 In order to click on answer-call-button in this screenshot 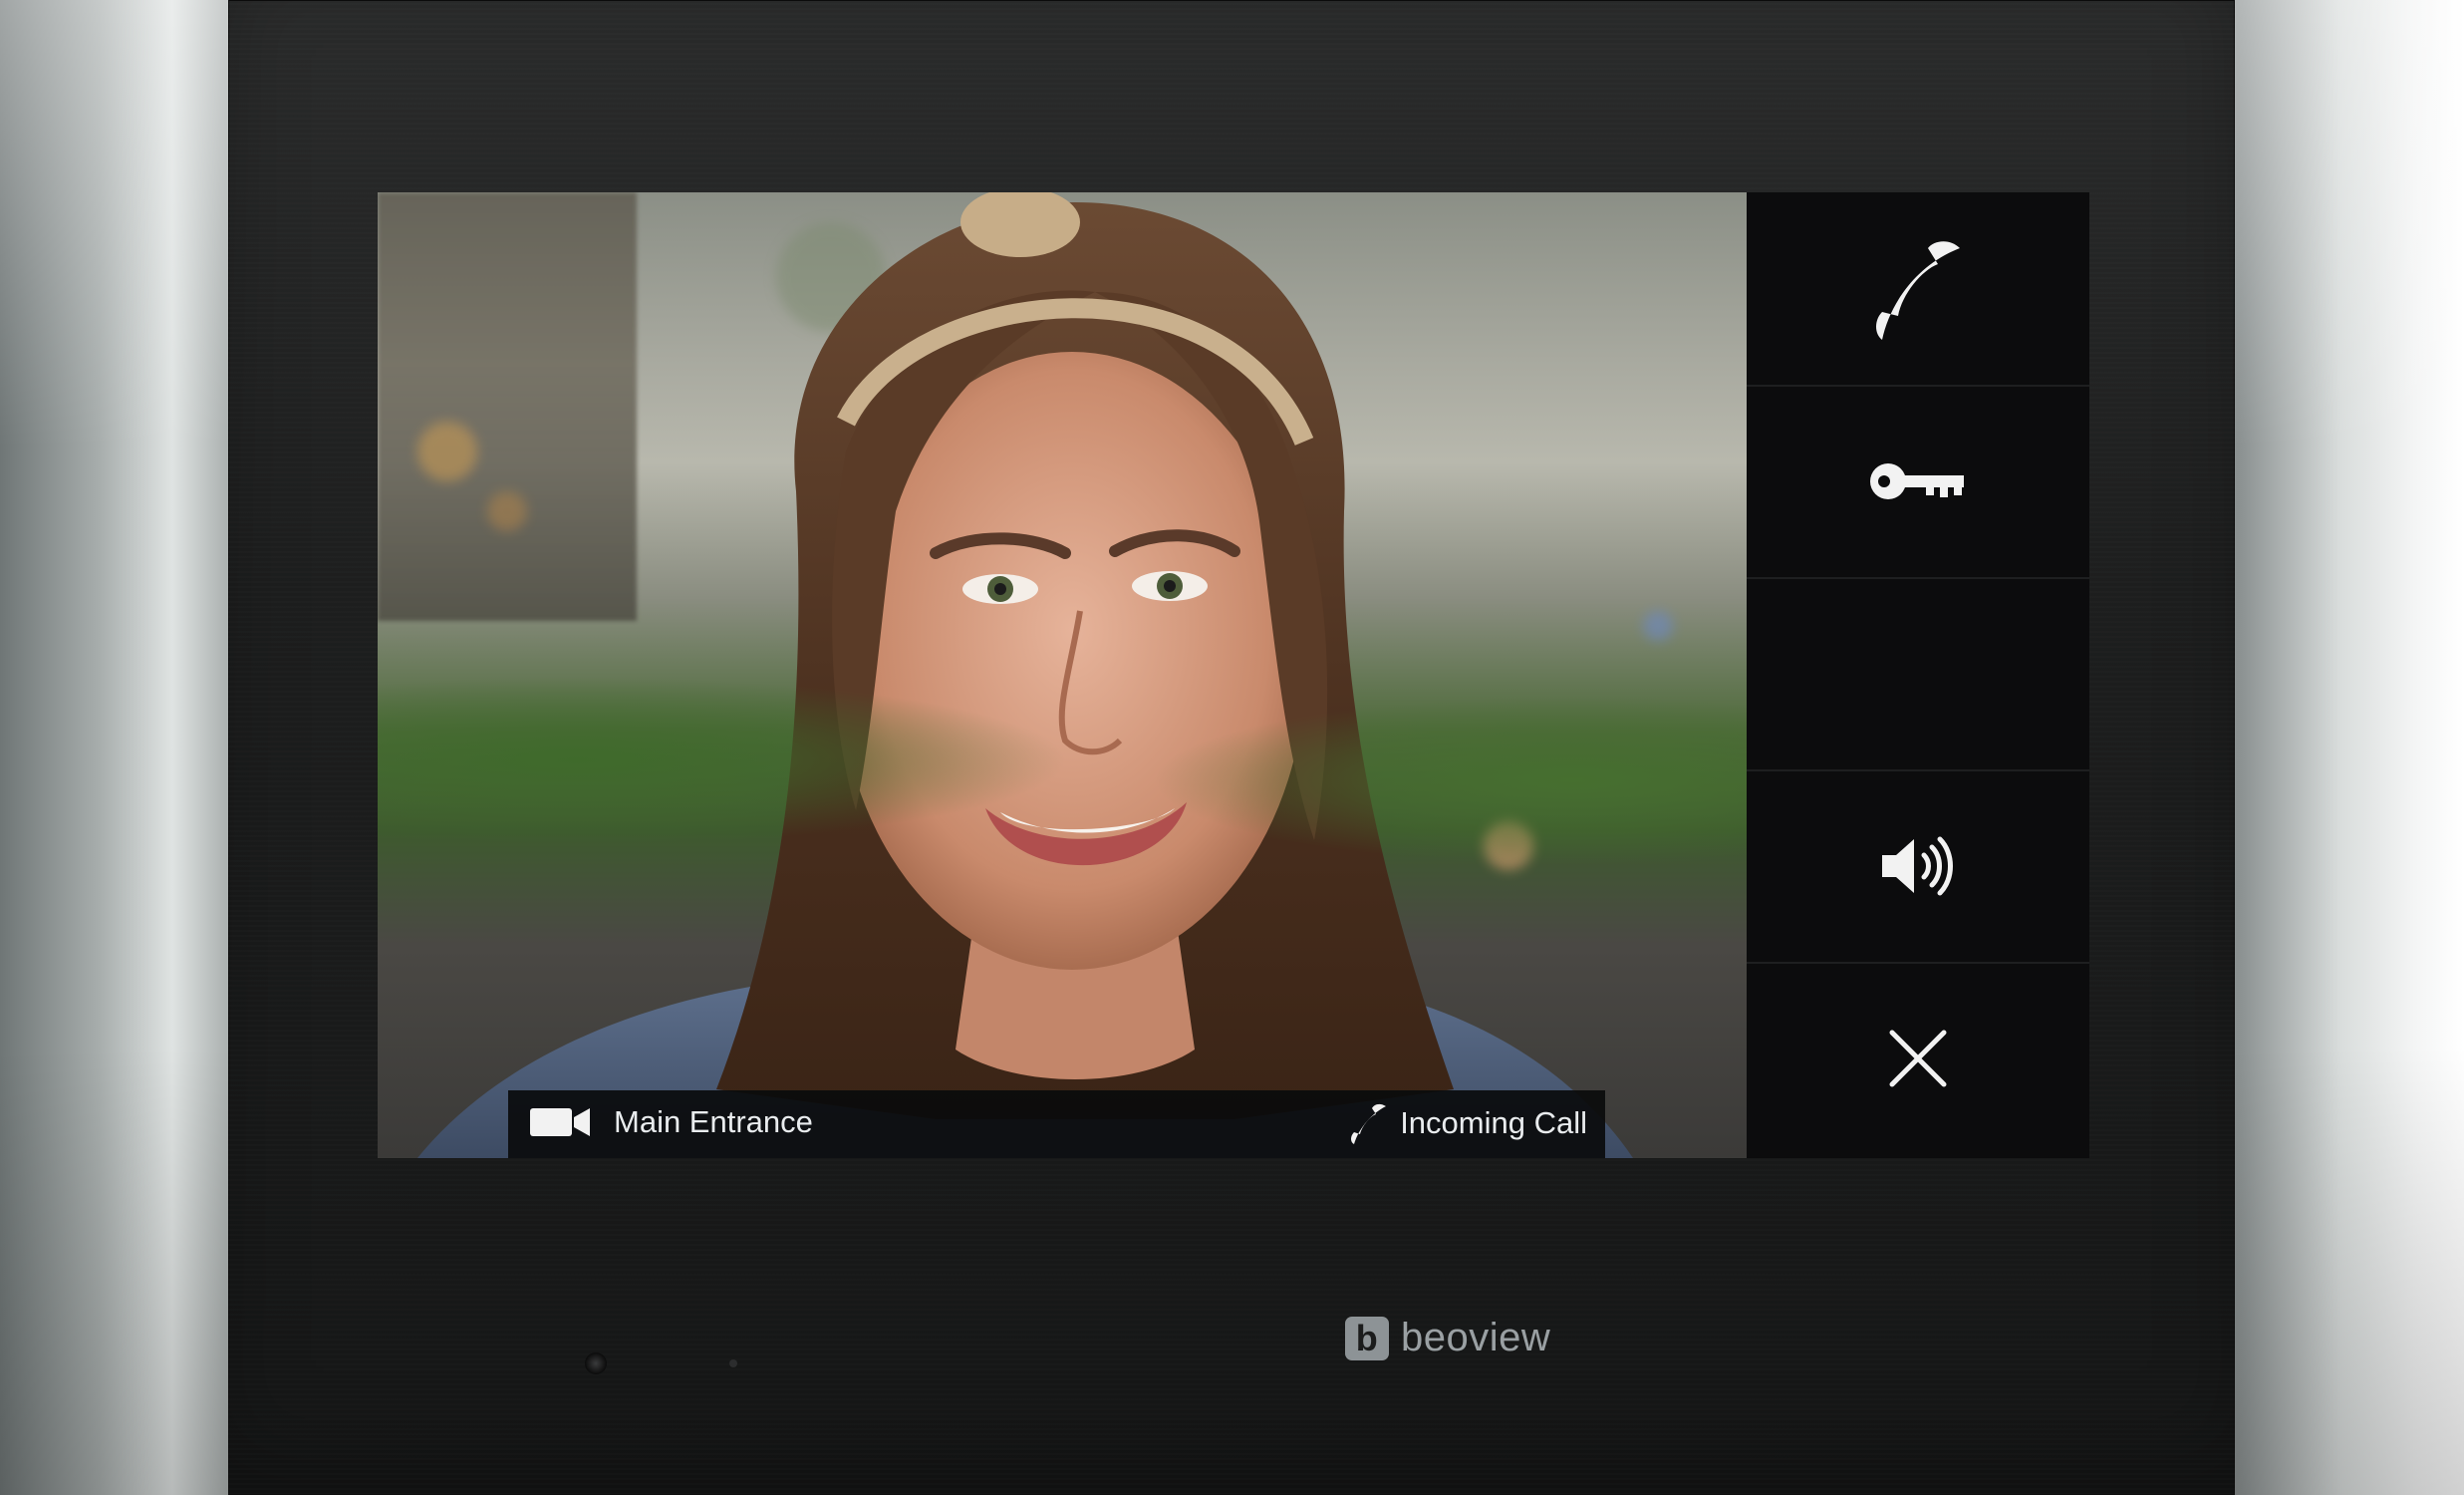, I will do `click(1918, 289)`.